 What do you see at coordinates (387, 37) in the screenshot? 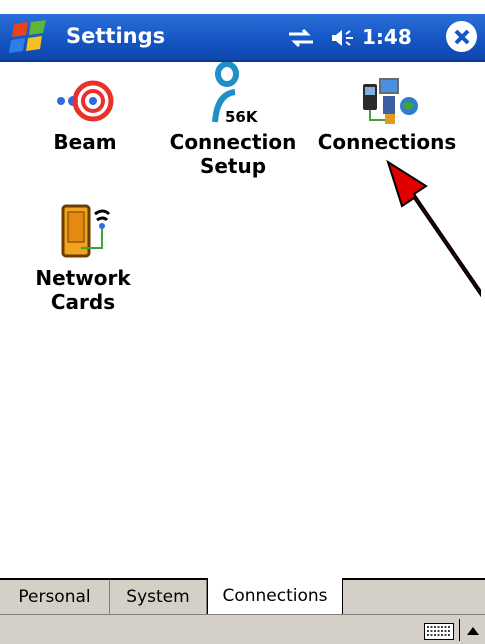
I see `clock: 1:48` at bounding box center [387, 37].